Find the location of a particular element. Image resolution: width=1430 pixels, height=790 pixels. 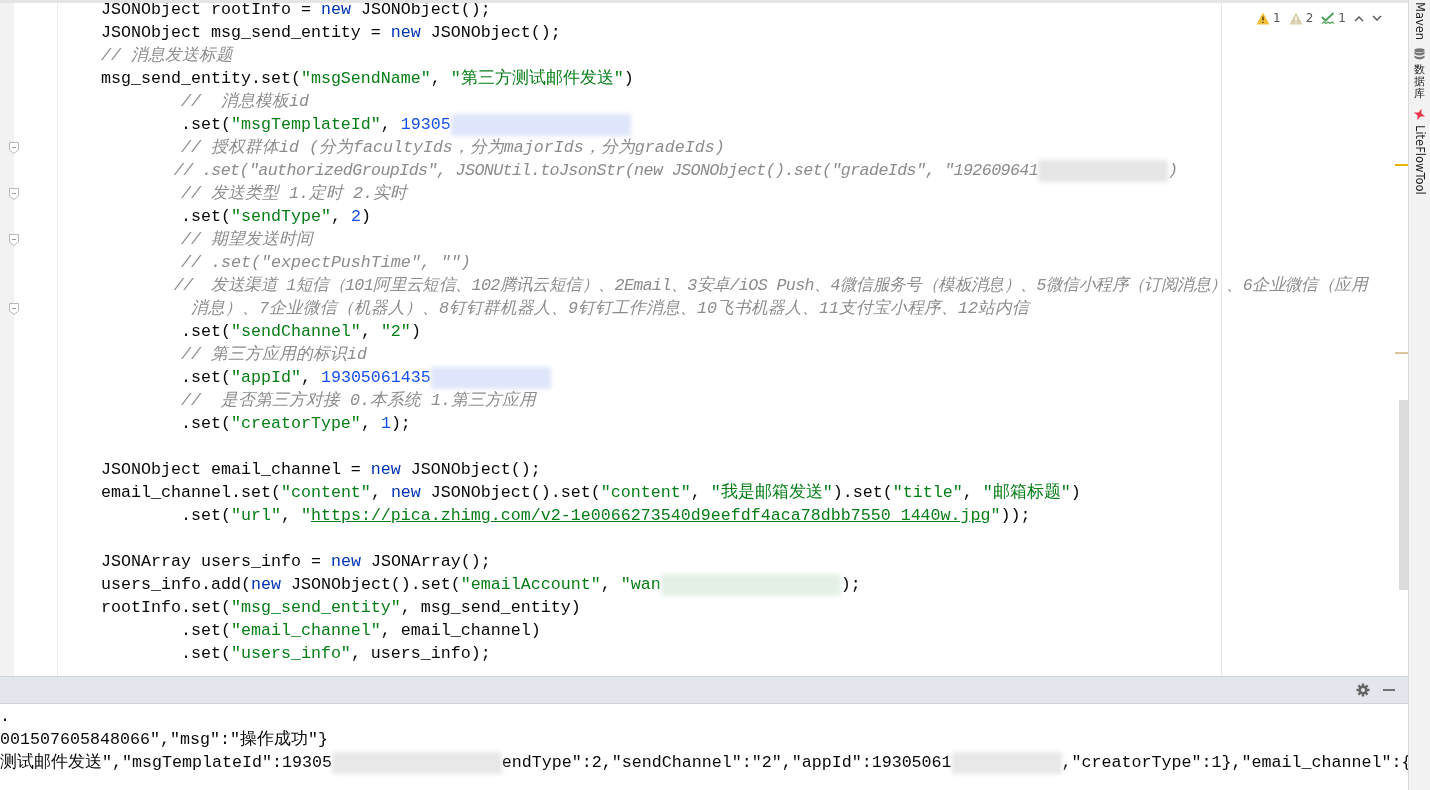

code-line: .set("creatorType", 1); is located at coordinates (295, 424).